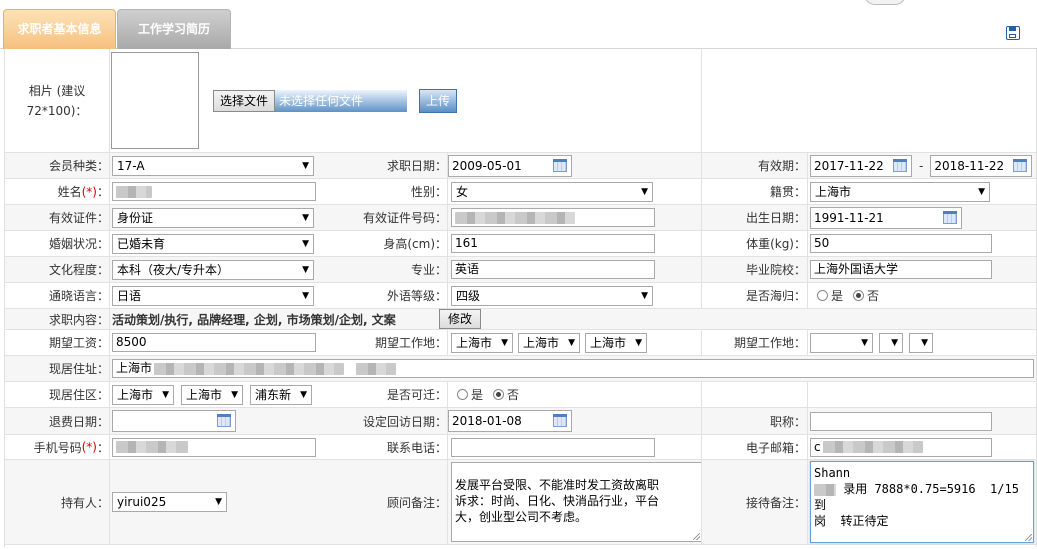 This screenshot has width=1037, height=549. I want to click on file-upload-group: 选择文件 未选择任何文件 上传, so click(335, 100).